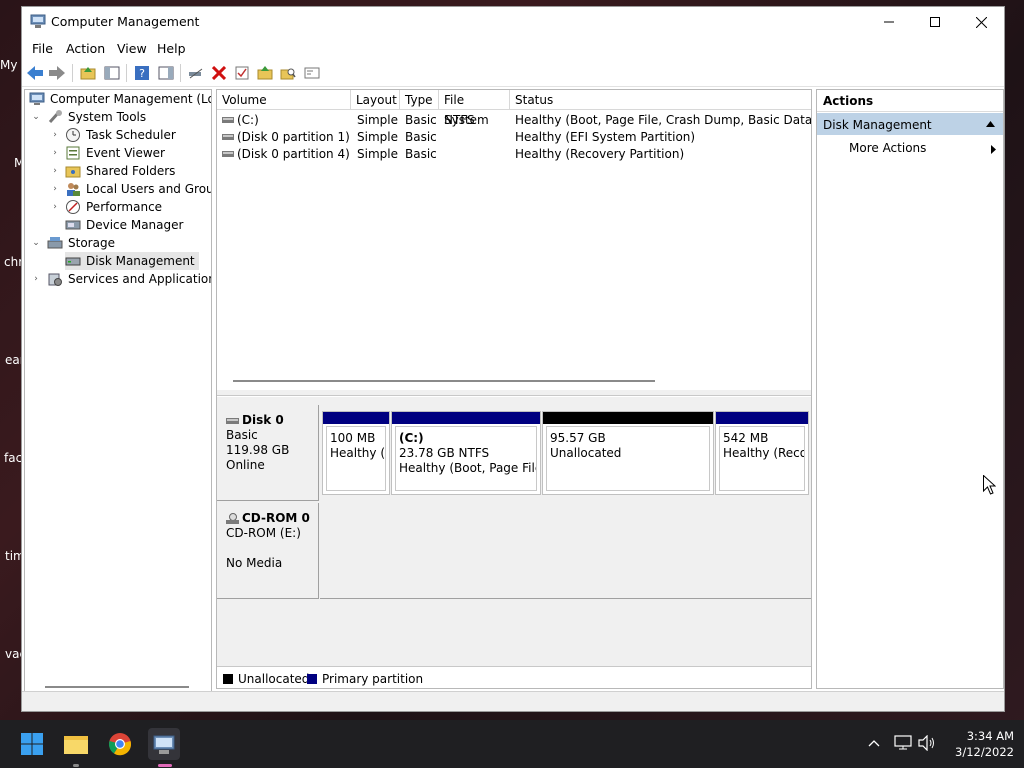 Image resolution: width=1024 pixels, height=768 pixels. I want to click on delete-button, so click(219, 73).